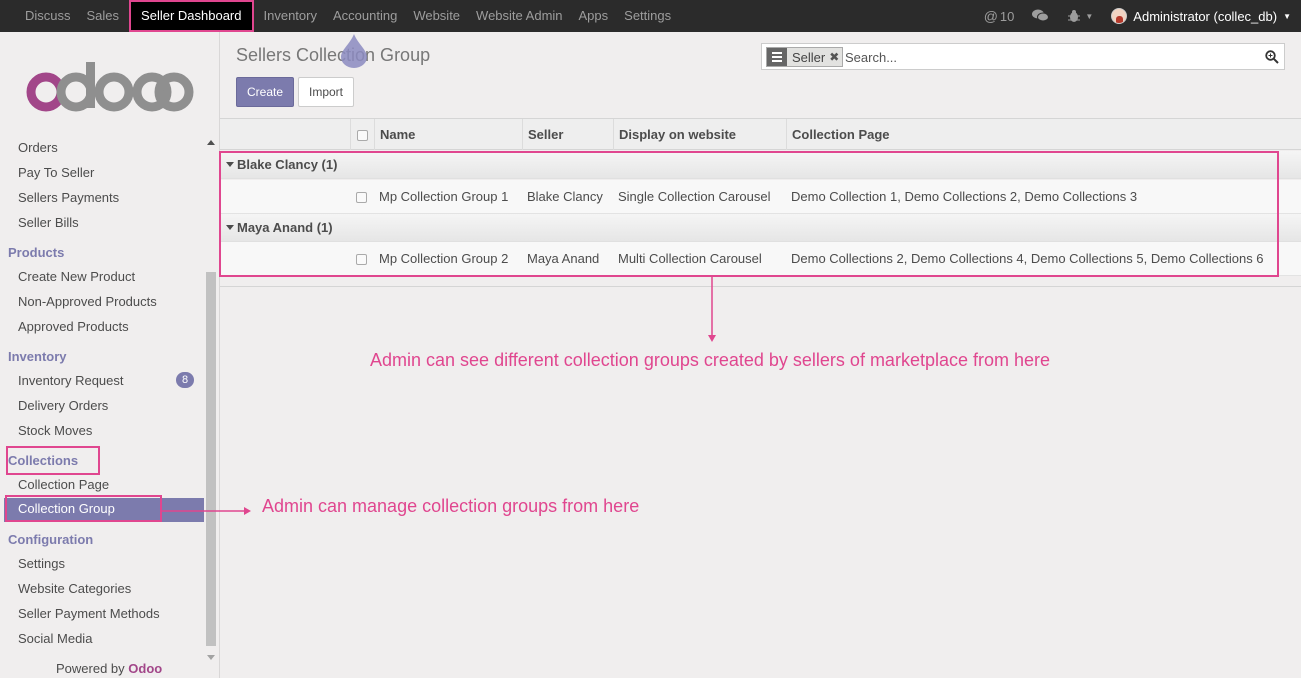 The height and width of the screenshot is (678, 1301). I want to click on powered-by: Powered by Odoo, so click(109, 668).